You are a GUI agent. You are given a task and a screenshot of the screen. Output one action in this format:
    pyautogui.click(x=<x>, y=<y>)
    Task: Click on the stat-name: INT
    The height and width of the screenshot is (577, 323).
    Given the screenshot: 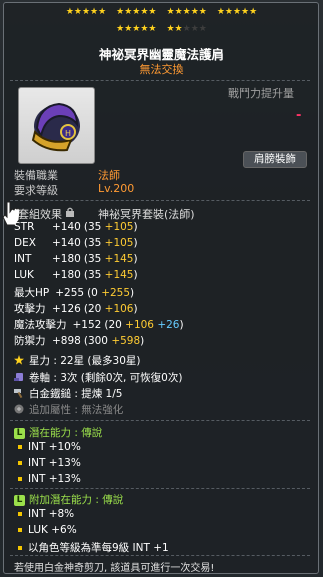 What is the action you would take?
    pyautogui.click(x=23, y=259)
    